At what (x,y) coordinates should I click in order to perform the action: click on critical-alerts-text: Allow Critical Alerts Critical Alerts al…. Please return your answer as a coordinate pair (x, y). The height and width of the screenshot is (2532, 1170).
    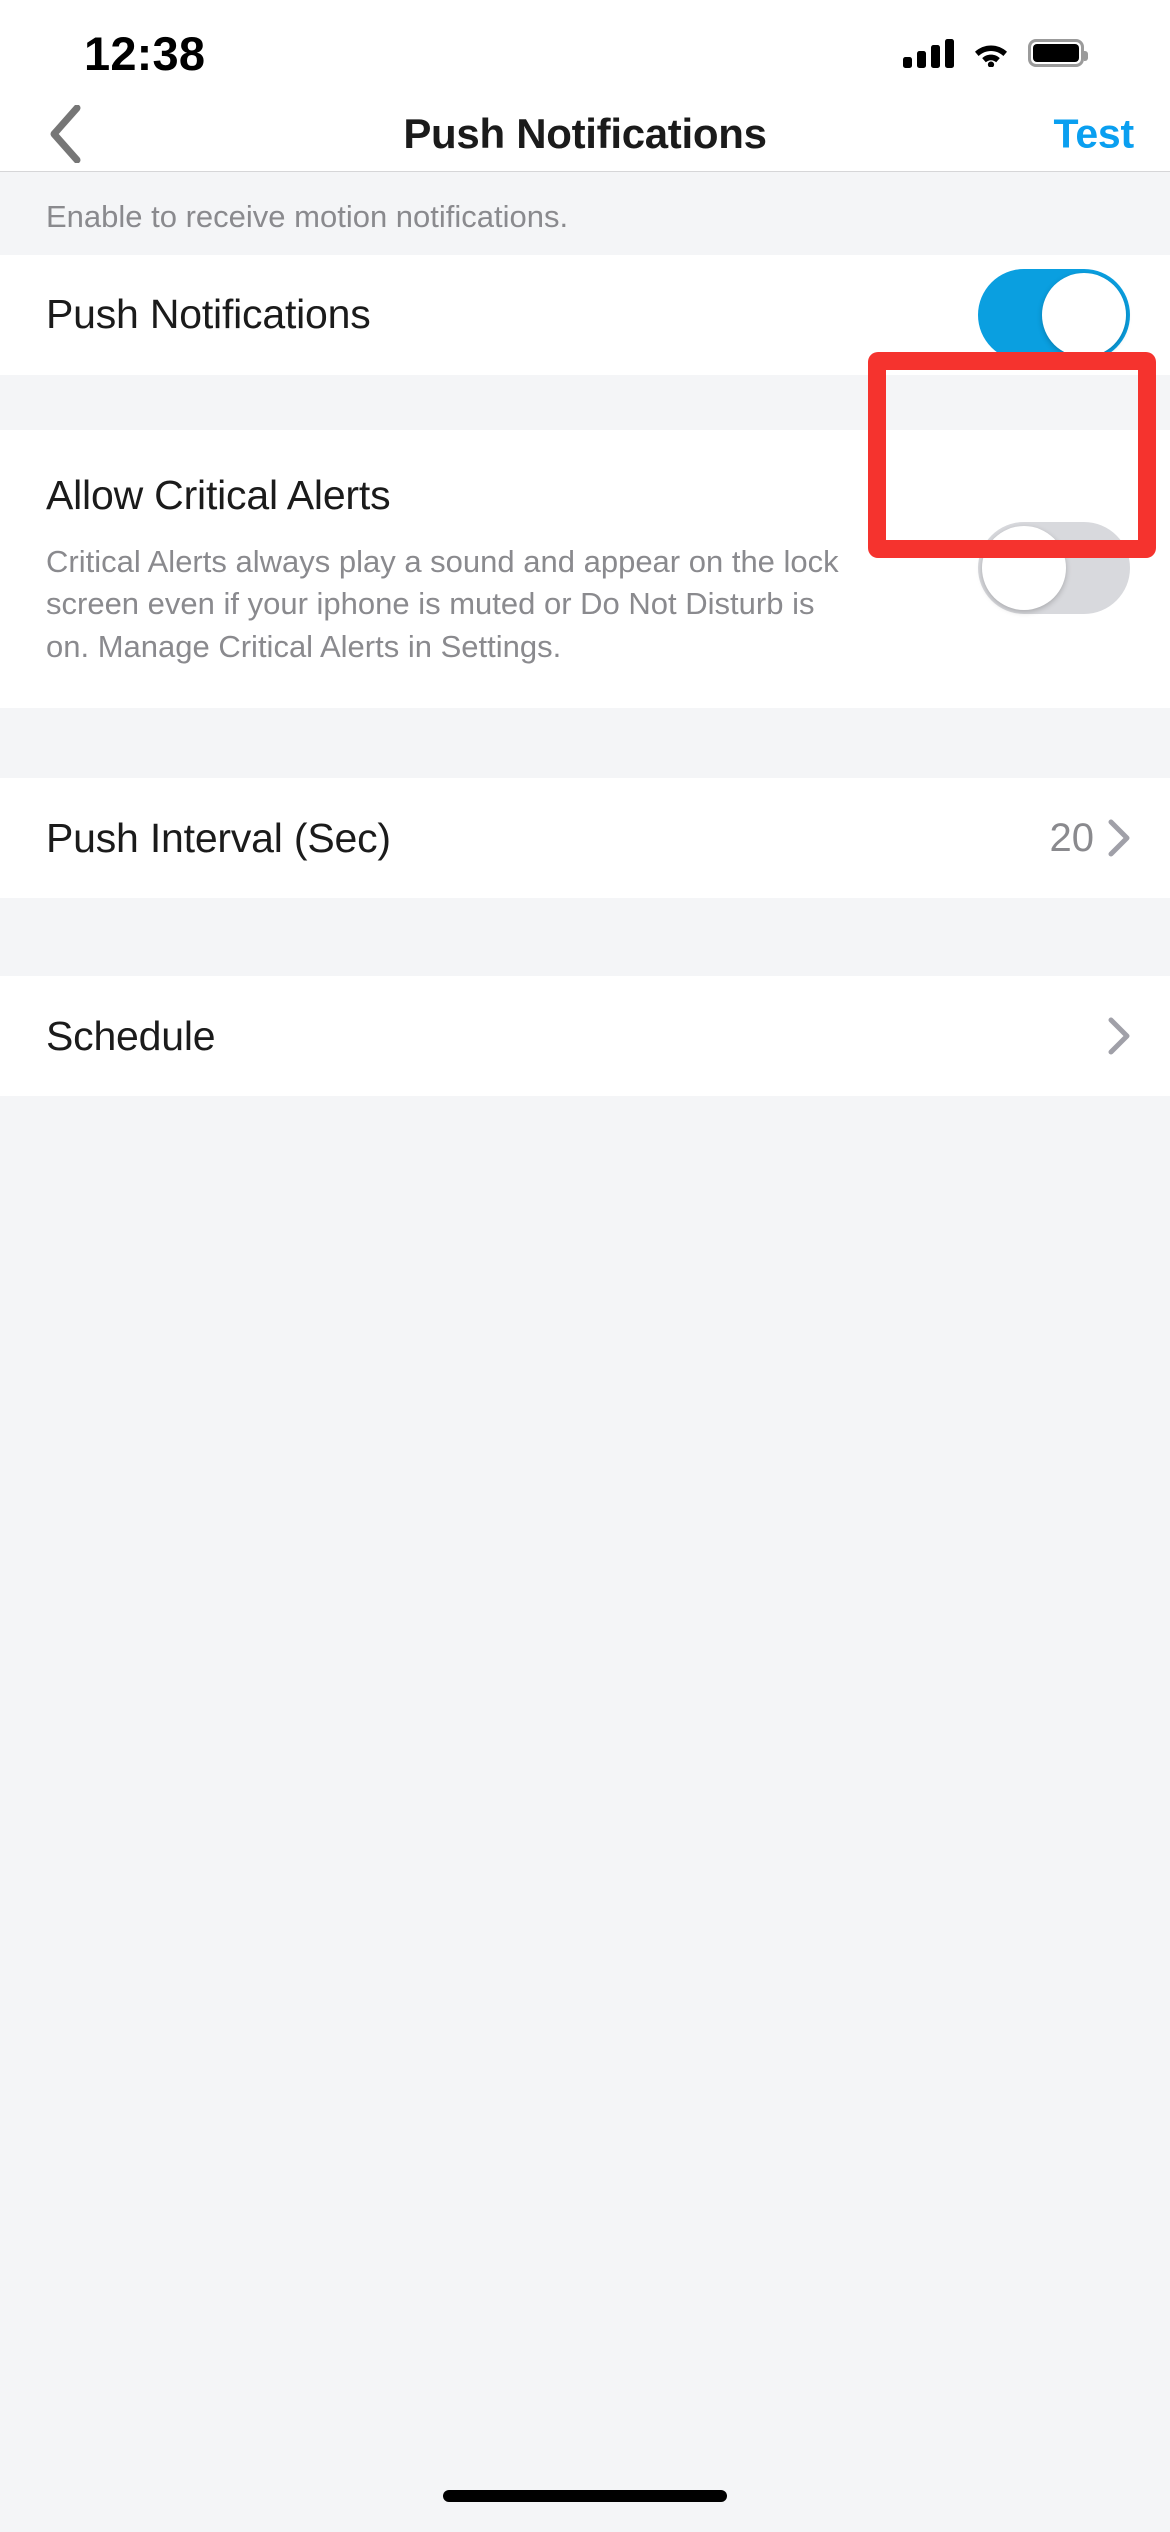
    Looking at the image, I should click on (497, 570).